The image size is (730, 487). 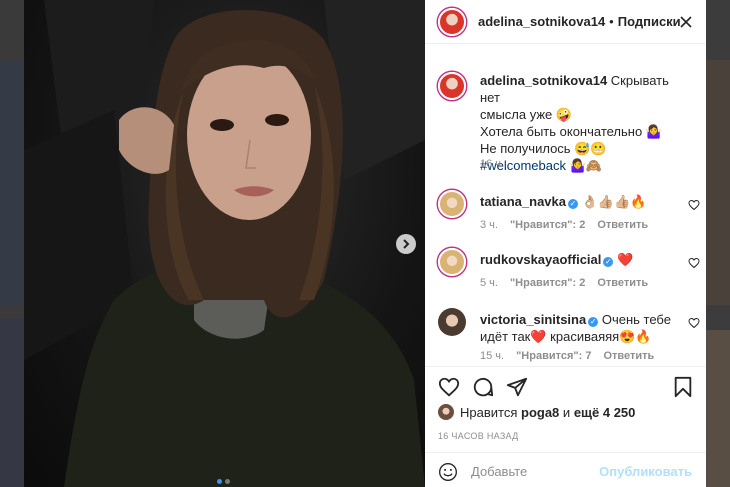 I want to click on comment-icon, so click(x=483, y=387).